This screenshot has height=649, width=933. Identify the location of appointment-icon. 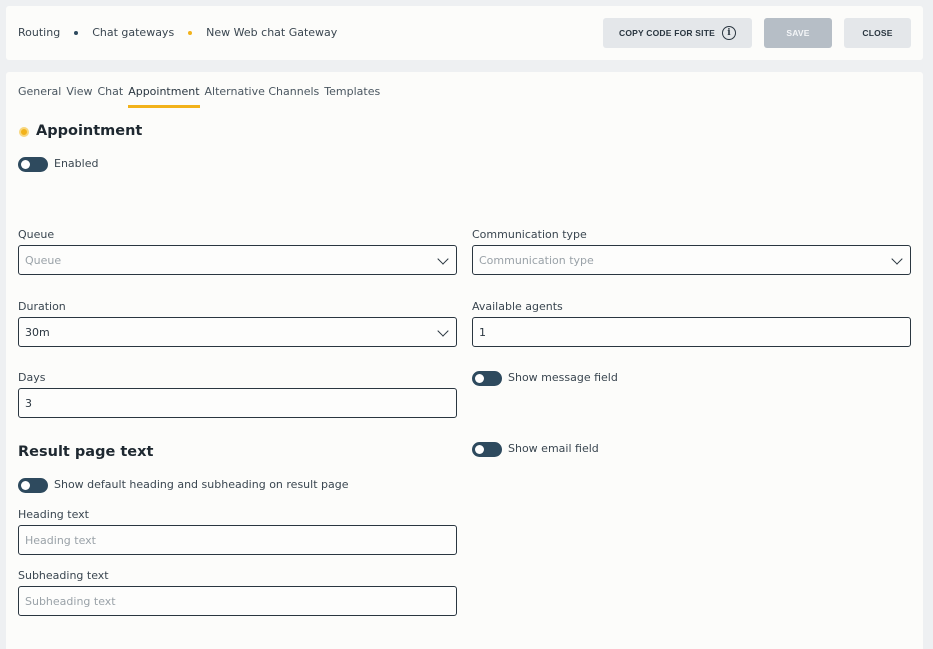
(24, 132).